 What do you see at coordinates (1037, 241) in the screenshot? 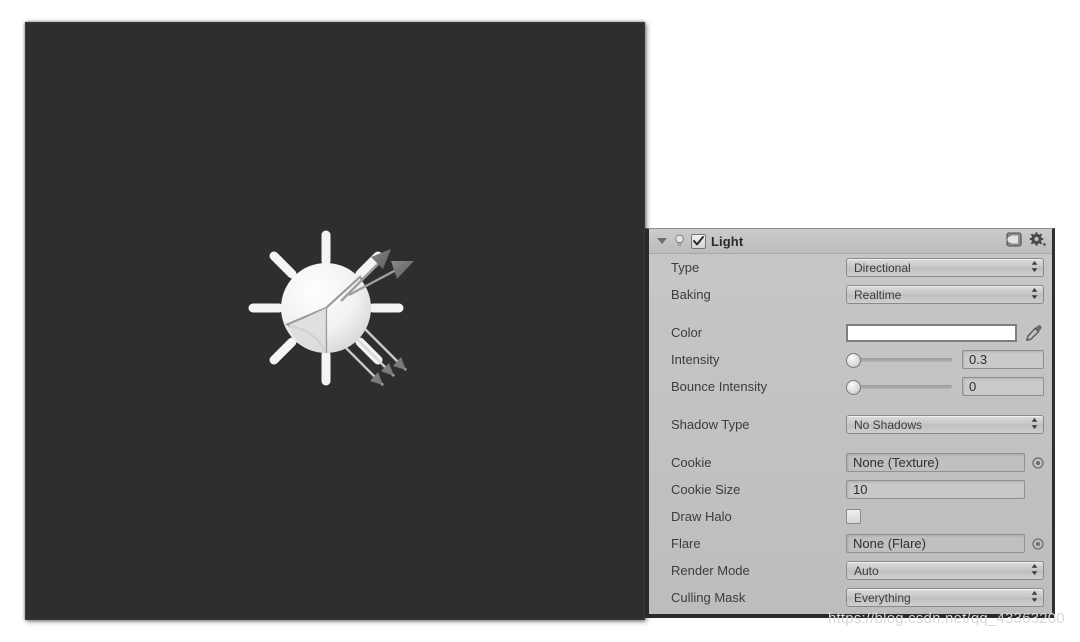
I see `gear-icon` at bounding box center [1037, 241].